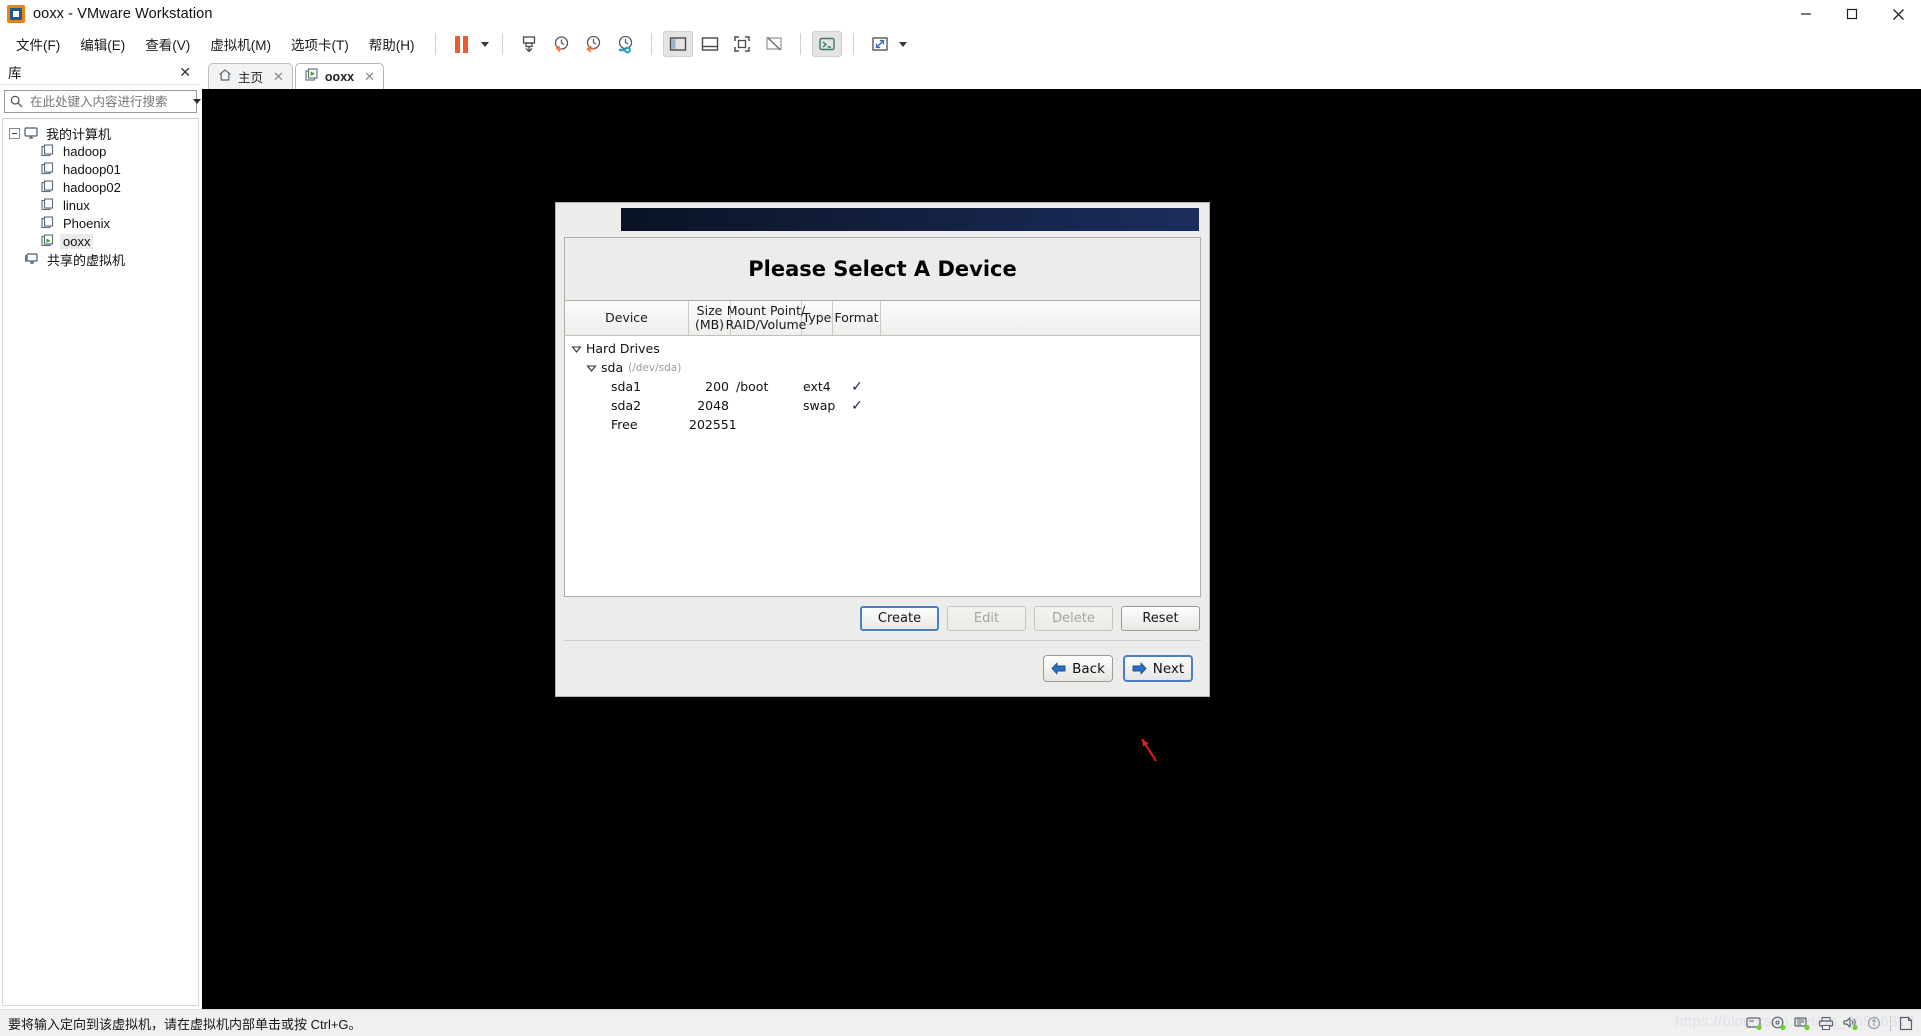 This screenshot has height=1036, width=1921. What do you see at coordinates (774, 44) in the screenshot?
I see `unity-button` at bounding box center [774, 44].